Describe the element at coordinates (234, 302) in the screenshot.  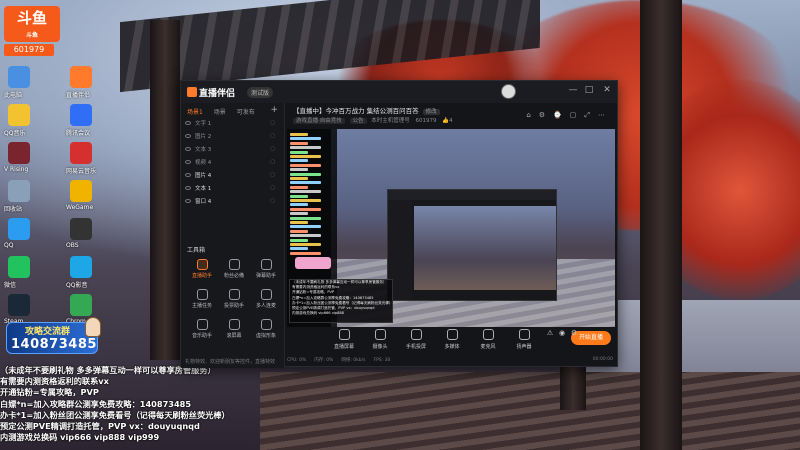
I see `toolbox-item: 投票助手` at that location.